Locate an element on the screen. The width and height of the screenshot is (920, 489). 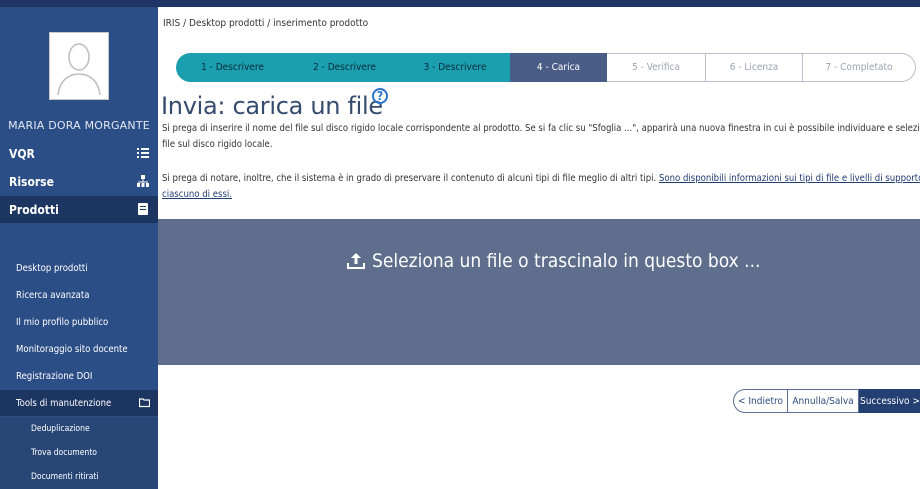
sitemap-icon is located at coordinates (143, 181).